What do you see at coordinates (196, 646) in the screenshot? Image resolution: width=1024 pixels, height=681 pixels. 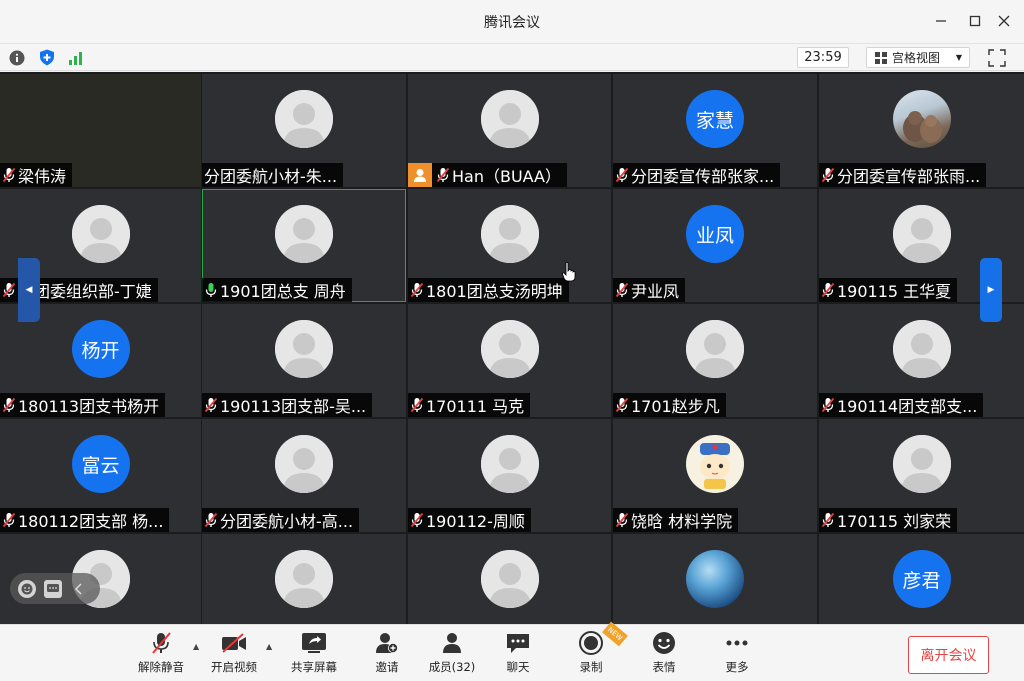 I see `audio-options-caret: ▲` at bounding box center [196, 646].